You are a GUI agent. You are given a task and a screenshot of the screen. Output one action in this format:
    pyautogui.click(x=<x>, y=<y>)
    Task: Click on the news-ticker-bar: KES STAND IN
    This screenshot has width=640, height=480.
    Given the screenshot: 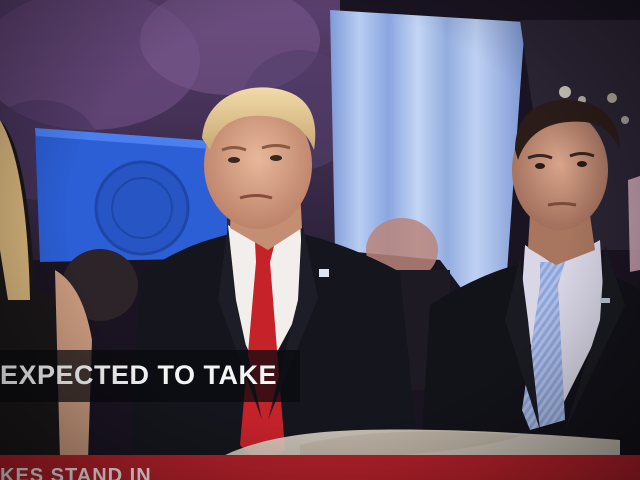 What is the action you would take?
    pyautogui.click(x=320, y=467)
    